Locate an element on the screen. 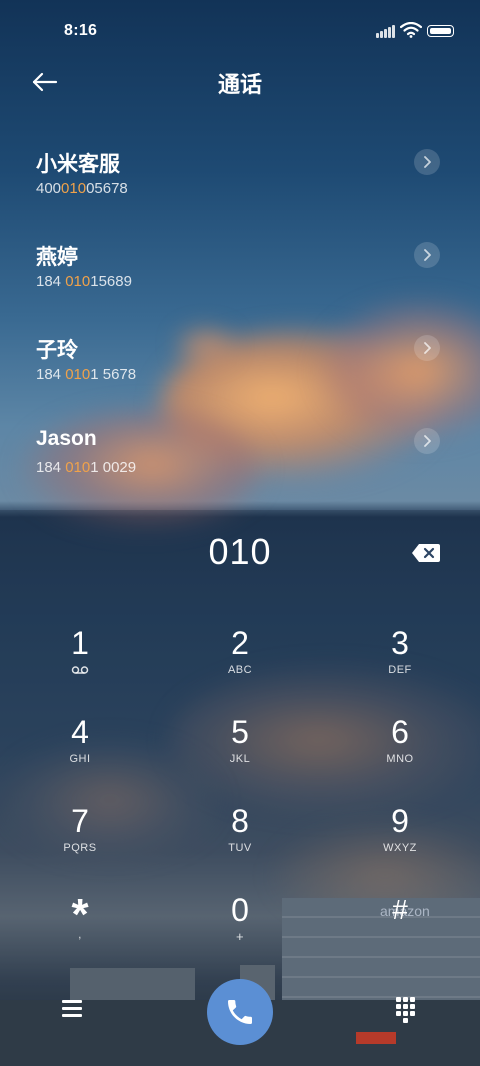 The image size is (480, 1066). status-time: 8:16 is located at coordinates (81, 30).